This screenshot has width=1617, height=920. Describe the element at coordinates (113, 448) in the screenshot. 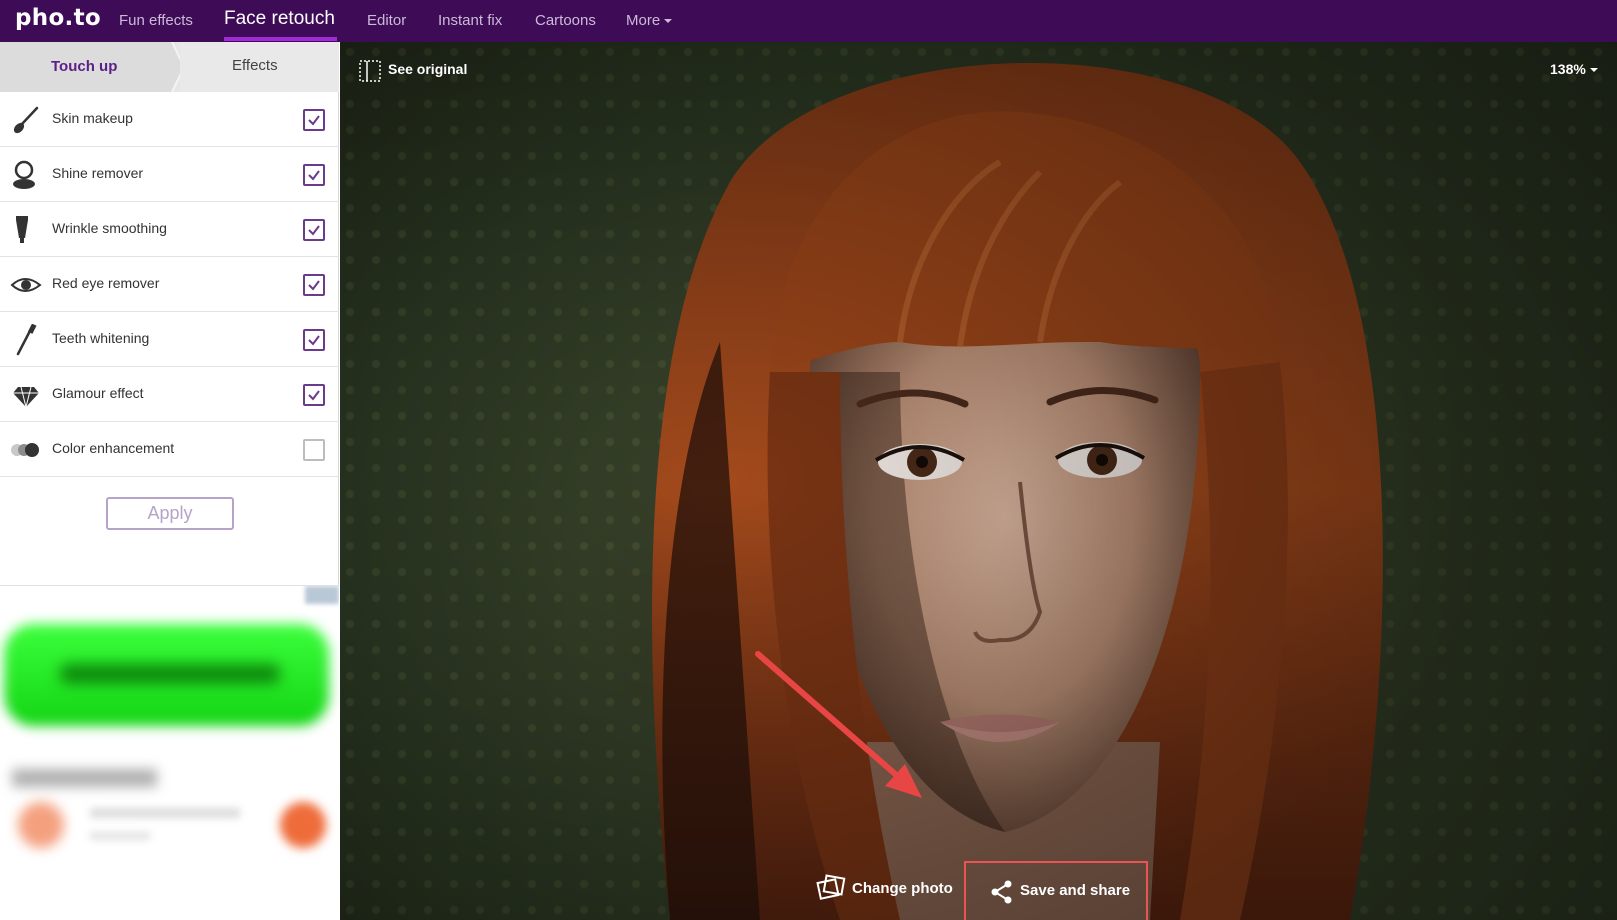

I see `option-label: Color enhancement` at that location.